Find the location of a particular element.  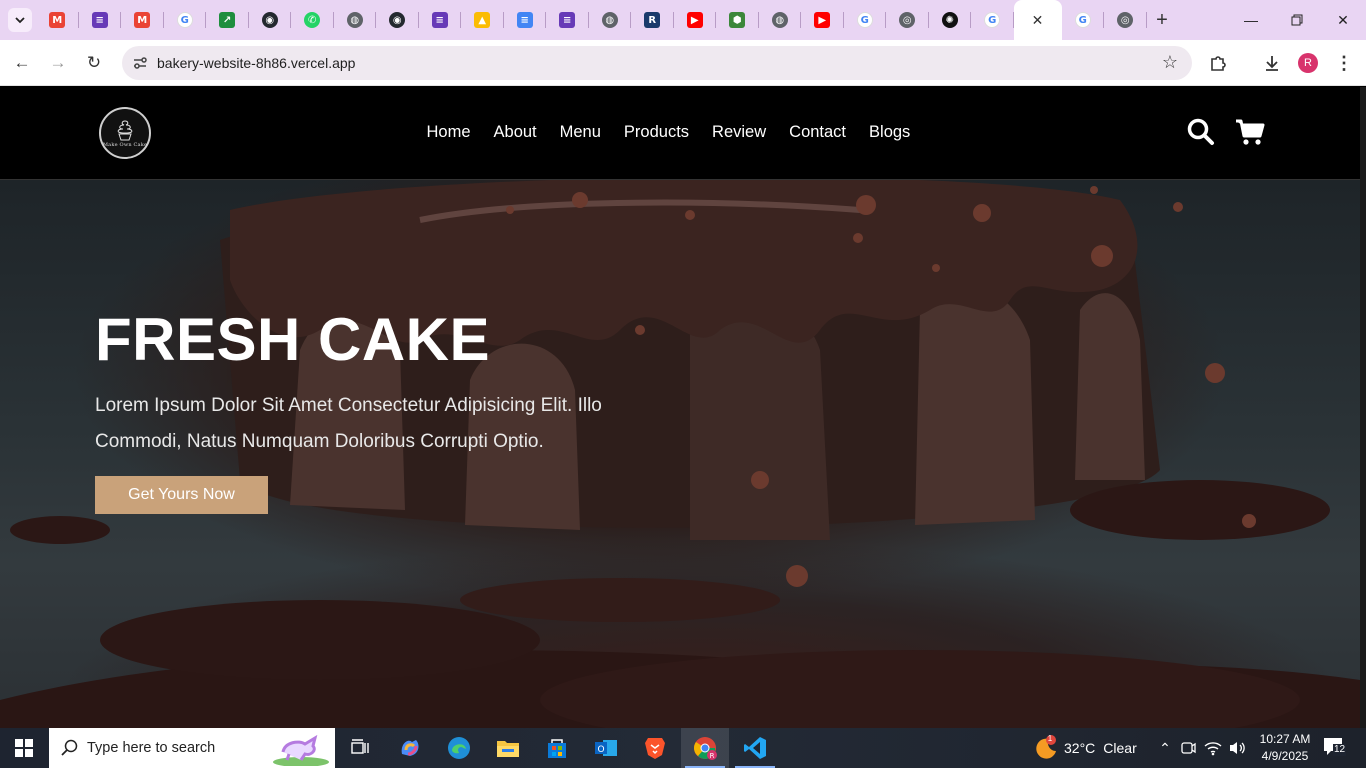

reload-button: ↻ is located at coordinates (94, 63).